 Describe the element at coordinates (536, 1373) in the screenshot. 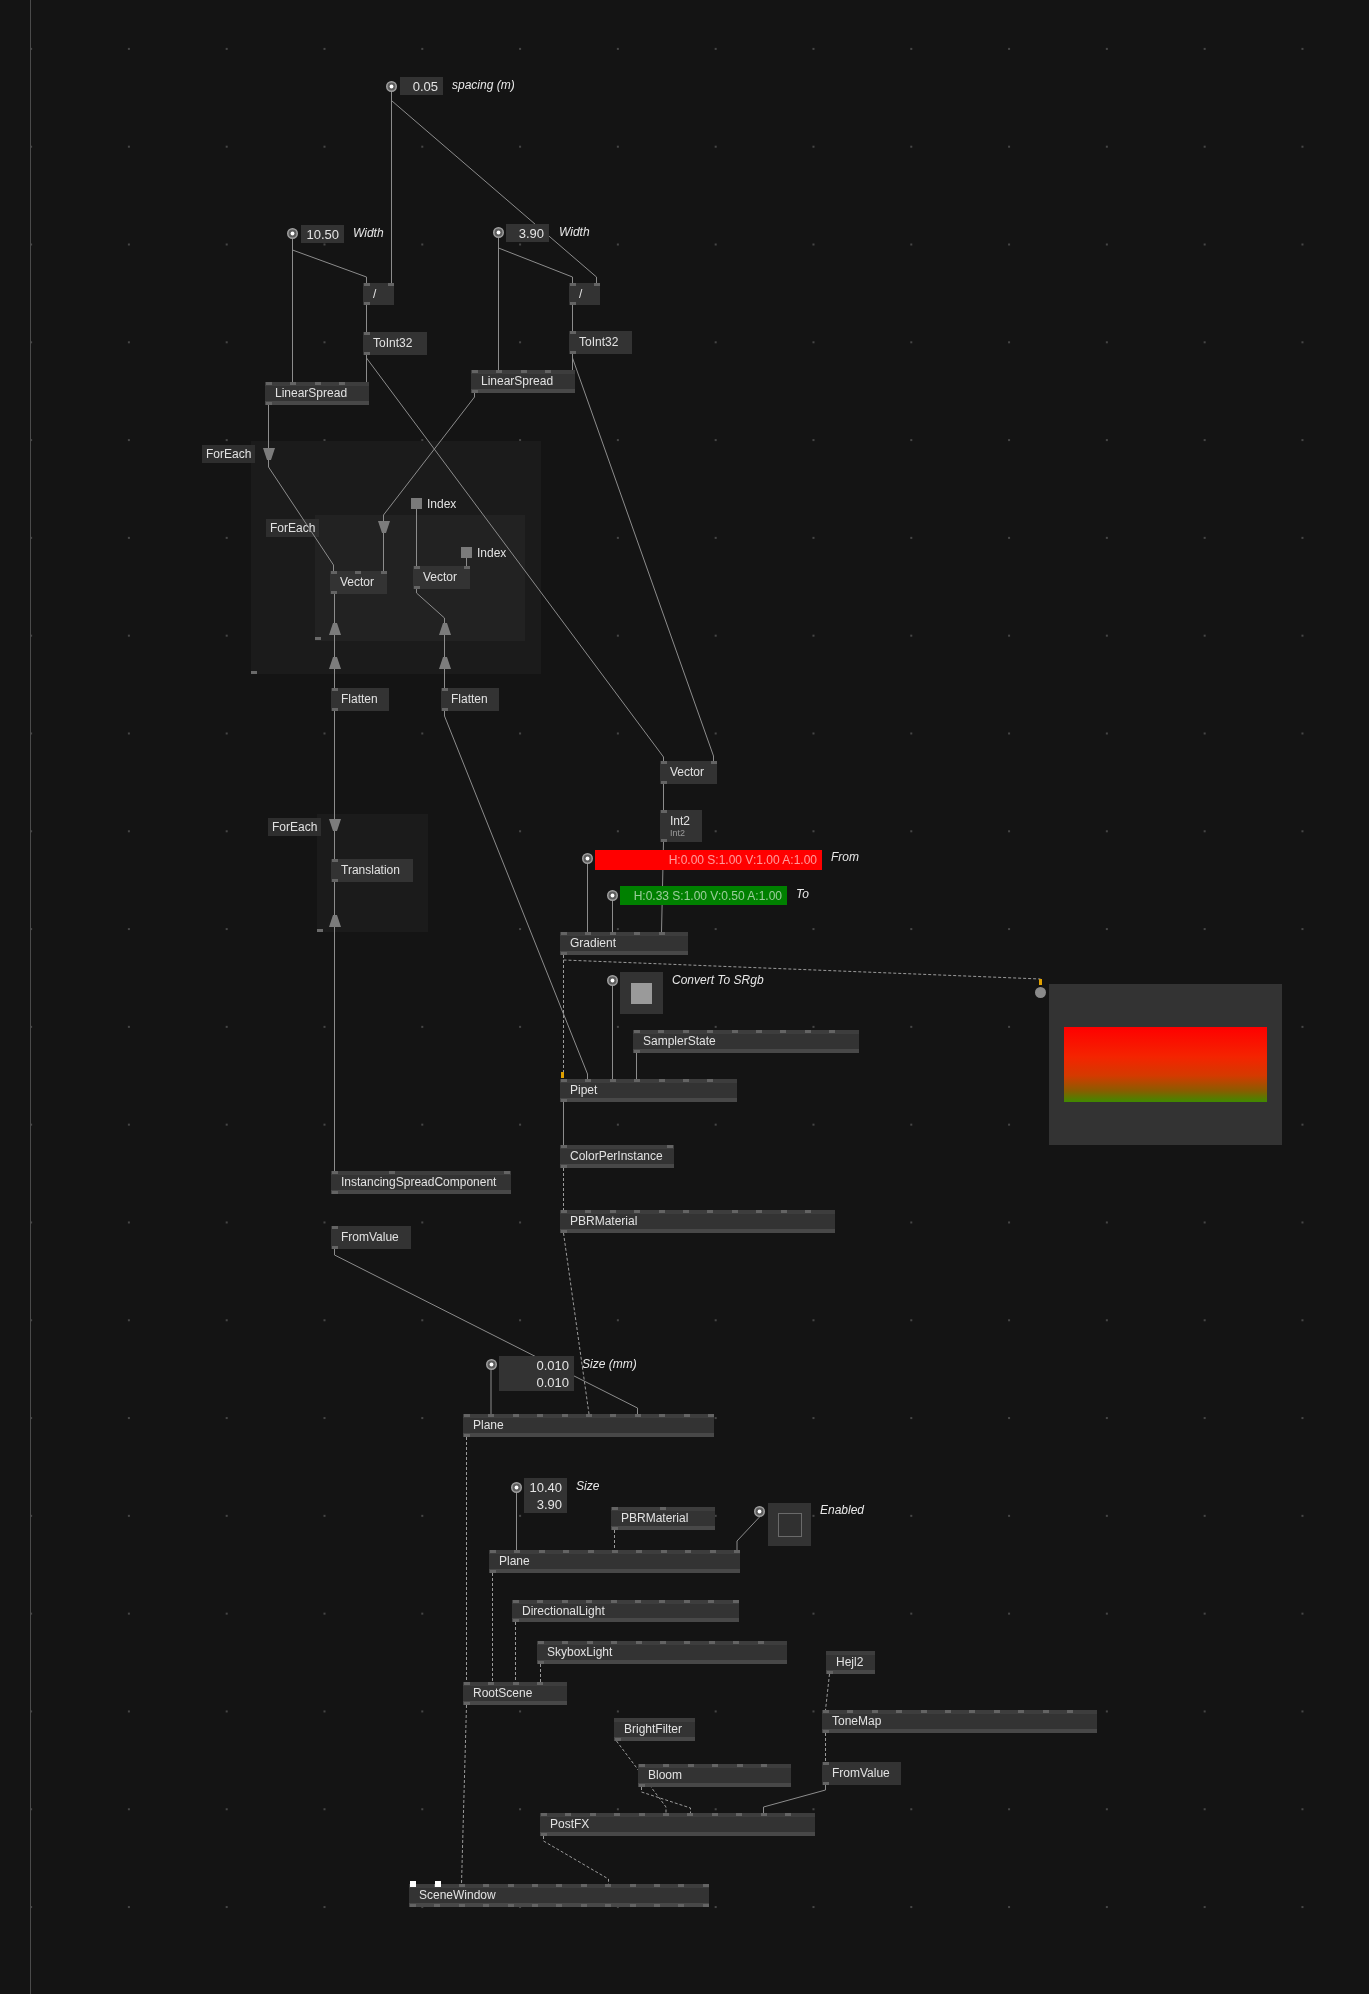

I see `value-field: 0.010 0.010` at that location.